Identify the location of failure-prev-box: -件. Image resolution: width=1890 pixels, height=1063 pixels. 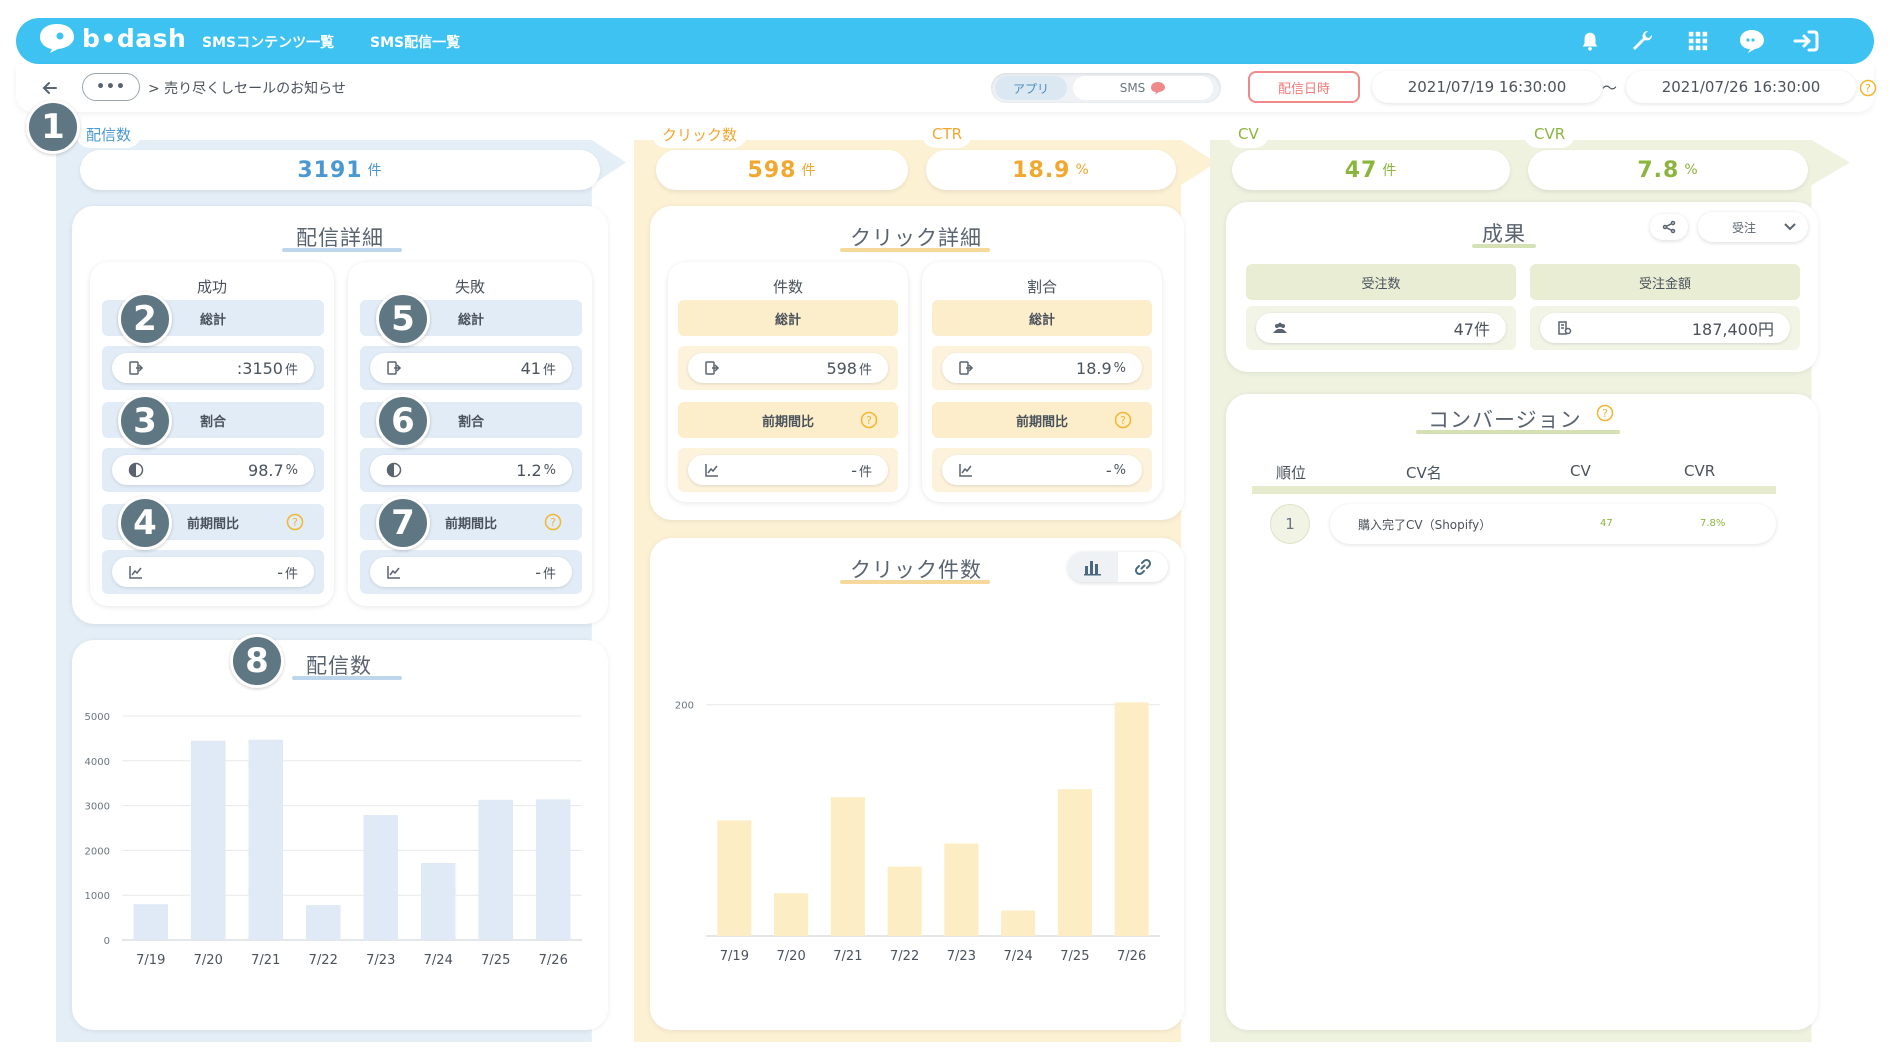
(471, 572).